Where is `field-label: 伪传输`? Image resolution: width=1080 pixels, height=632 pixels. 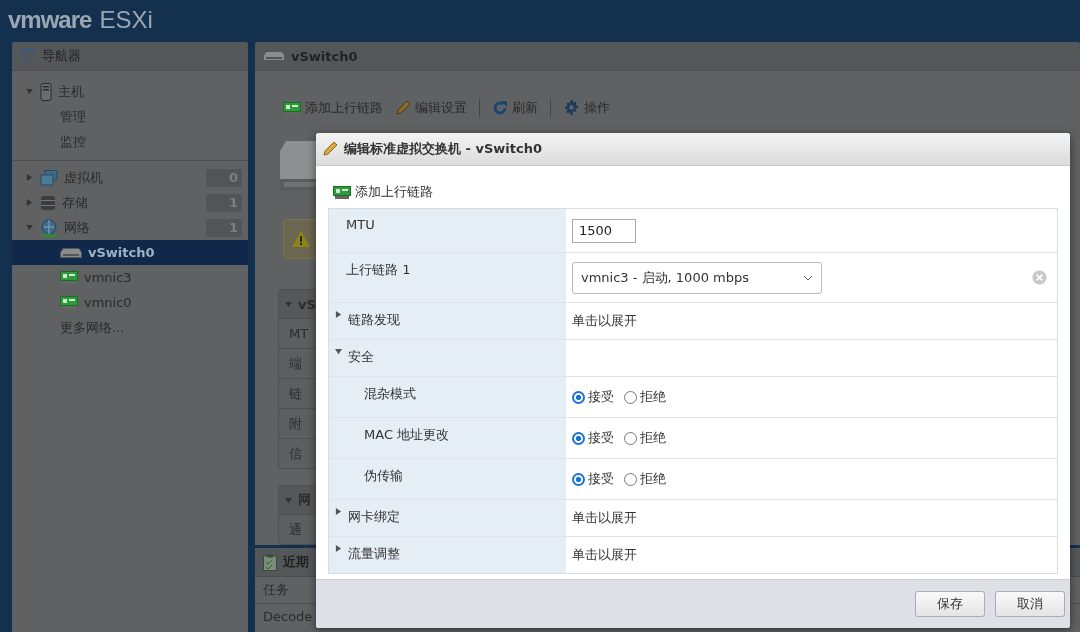
field-label: 伪传输 is located at coordinates (383, 476).